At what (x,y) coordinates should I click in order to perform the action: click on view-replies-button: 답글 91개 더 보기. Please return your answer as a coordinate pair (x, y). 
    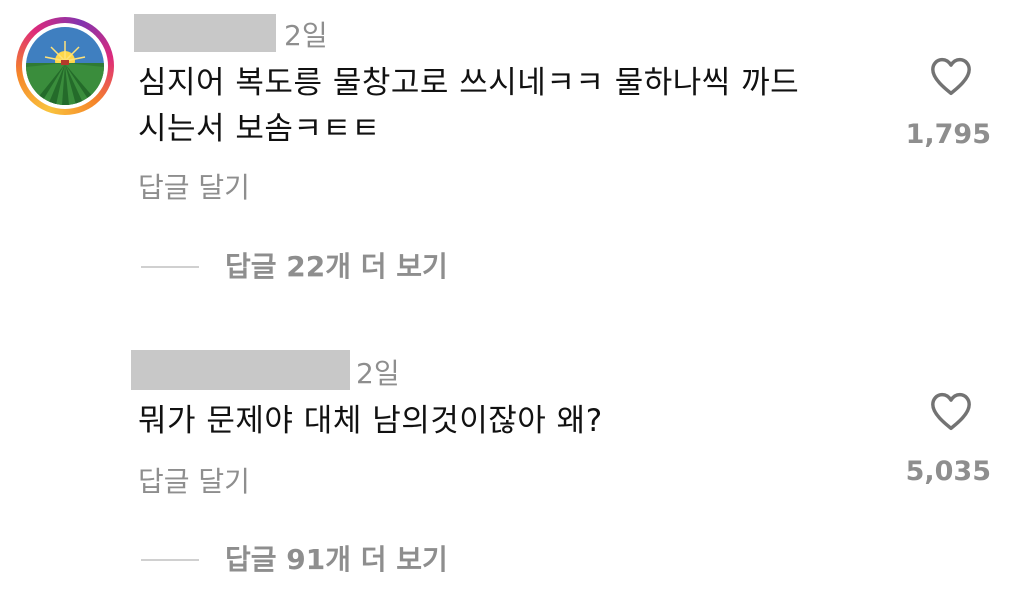
    Looking at the image, I should click on (294, 560).